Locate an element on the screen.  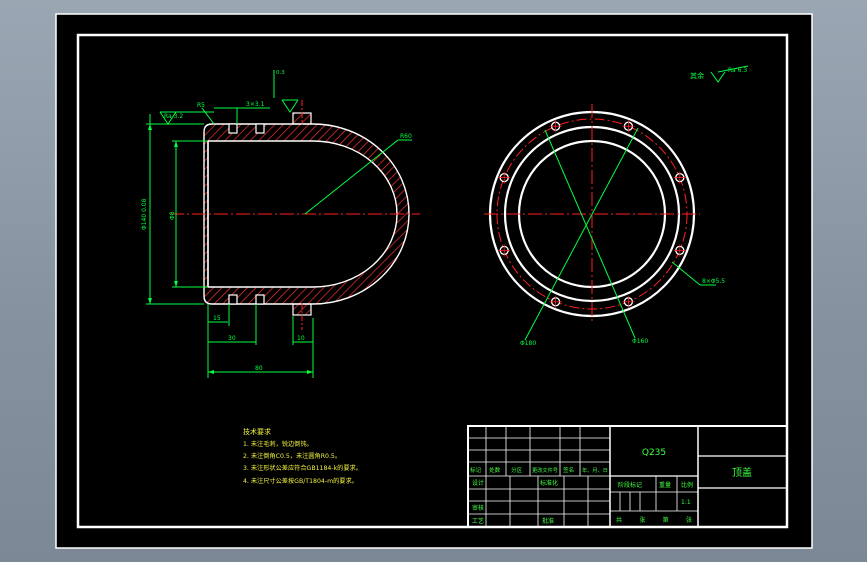
note-item-1: 1. 未注毛刺，锐边倒钝。 is located at coordinates (278, 444).